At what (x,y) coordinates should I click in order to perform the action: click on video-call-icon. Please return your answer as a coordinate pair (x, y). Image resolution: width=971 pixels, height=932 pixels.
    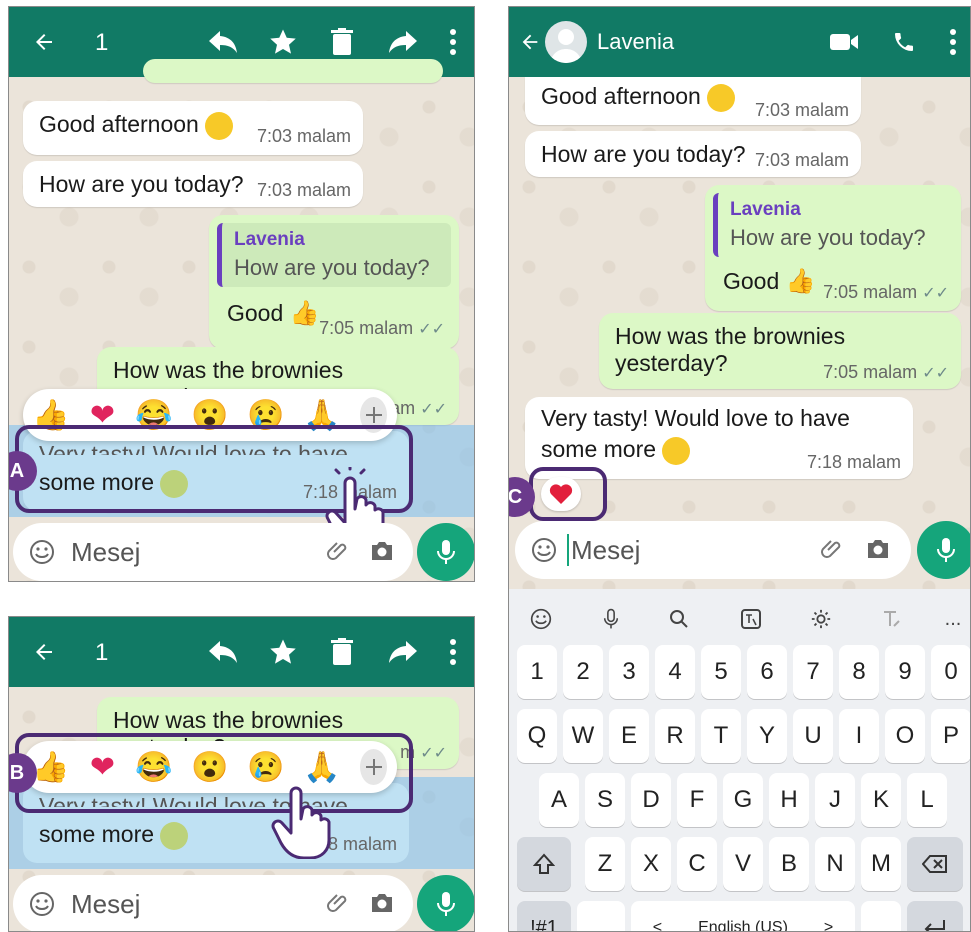
    Looking at the image, I should click on (844, 42).